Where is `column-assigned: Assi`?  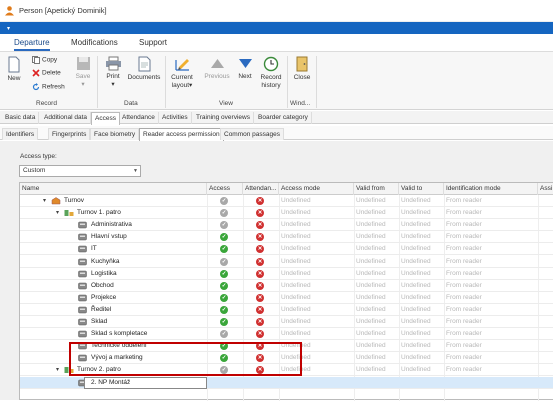
column-assigned: Assi is located at coordinates (545, 189).